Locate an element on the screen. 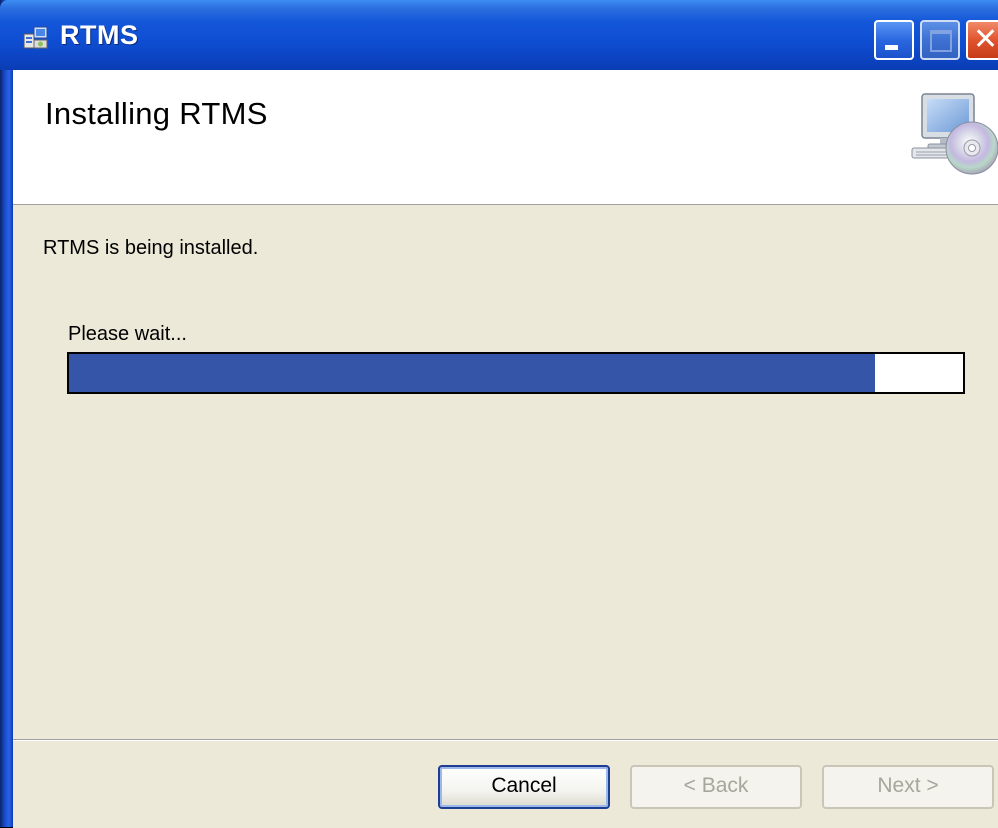  computer-cd-icon is located at coordinates (954, 134).